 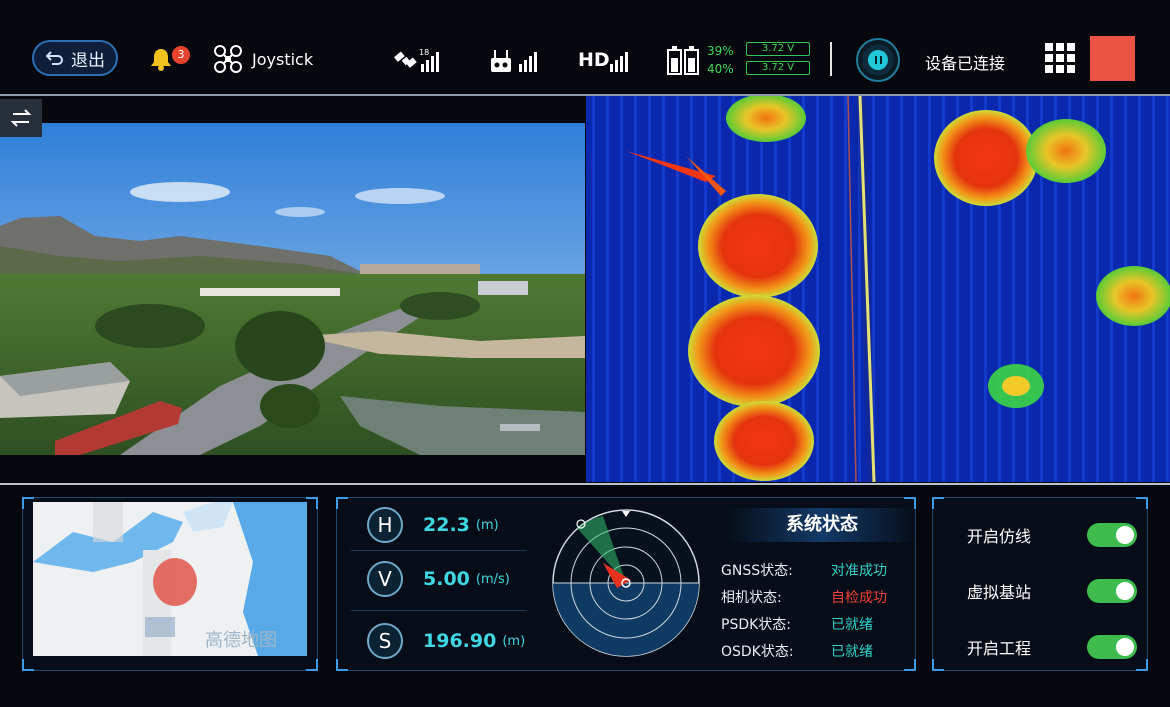 I want to click on swap-icon, so click(x=21, y=118).